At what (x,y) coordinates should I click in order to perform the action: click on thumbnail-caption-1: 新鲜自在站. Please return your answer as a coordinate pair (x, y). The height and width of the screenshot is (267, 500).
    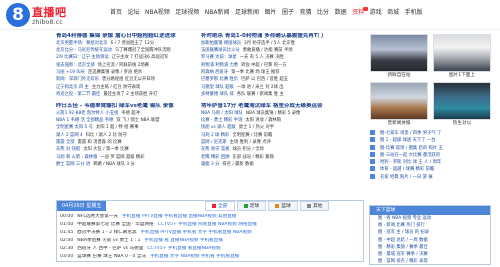
    Looking at the image, I should click on (399, 76).